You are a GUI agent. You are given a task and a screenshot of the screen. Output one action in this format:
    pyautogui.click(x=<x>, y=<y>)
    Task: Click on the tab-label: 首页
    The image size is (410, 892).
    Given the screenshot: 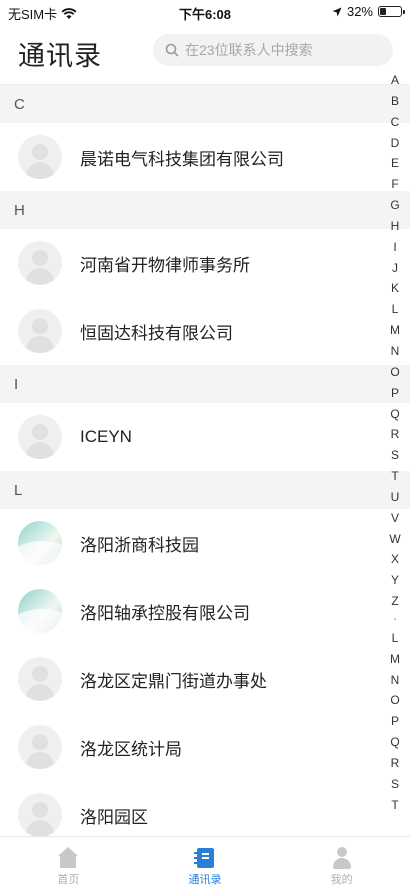 What is the action you would take?
    pyautogui.click(x=68, y=880)
    